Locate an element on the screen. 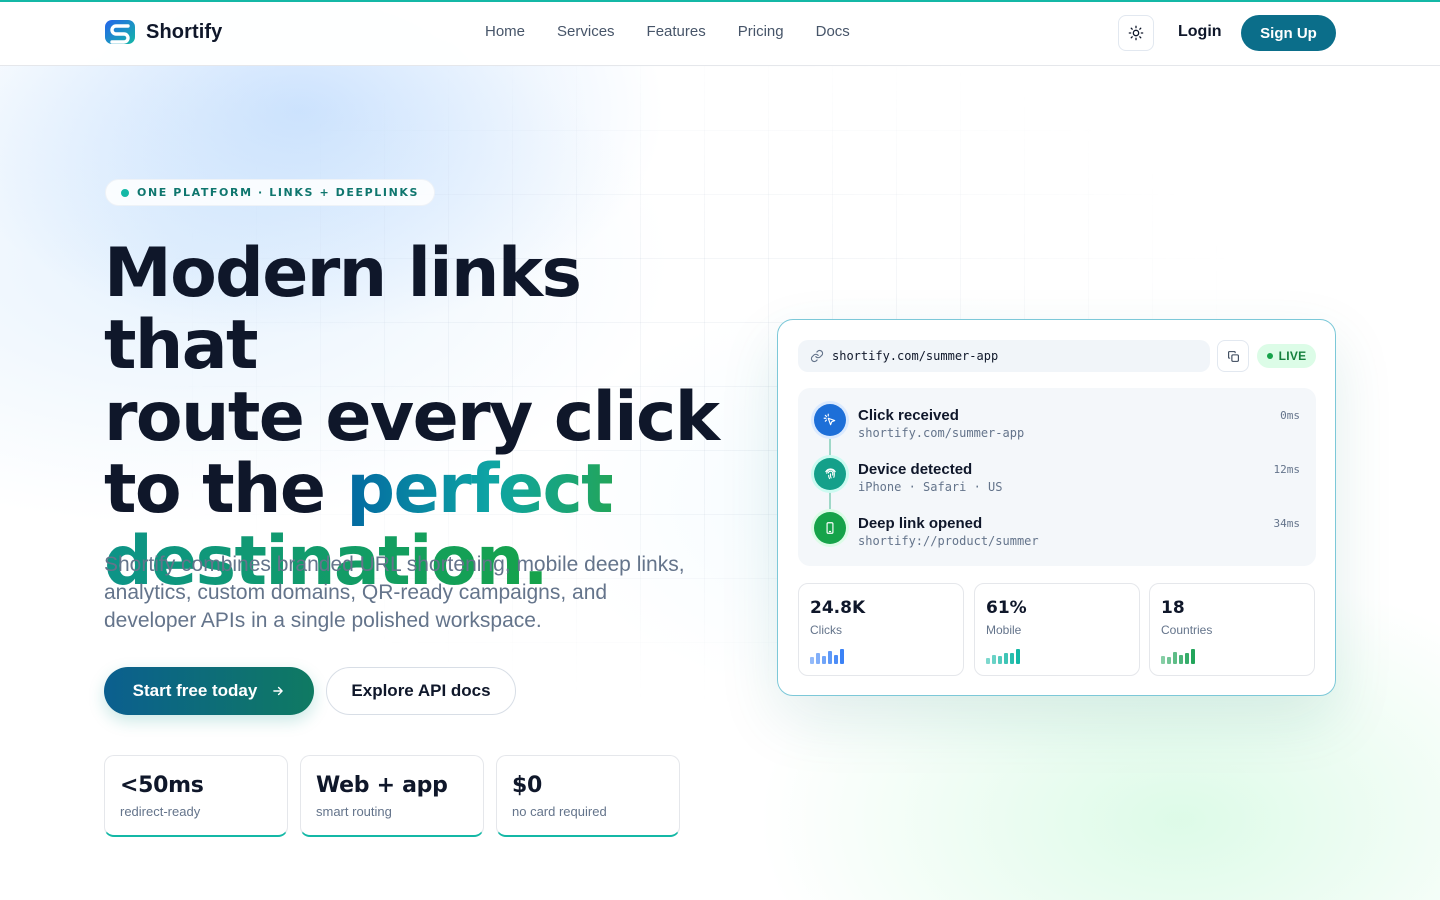  hero-title-accent-perfect: perfect is located at coordinates (479, 489).